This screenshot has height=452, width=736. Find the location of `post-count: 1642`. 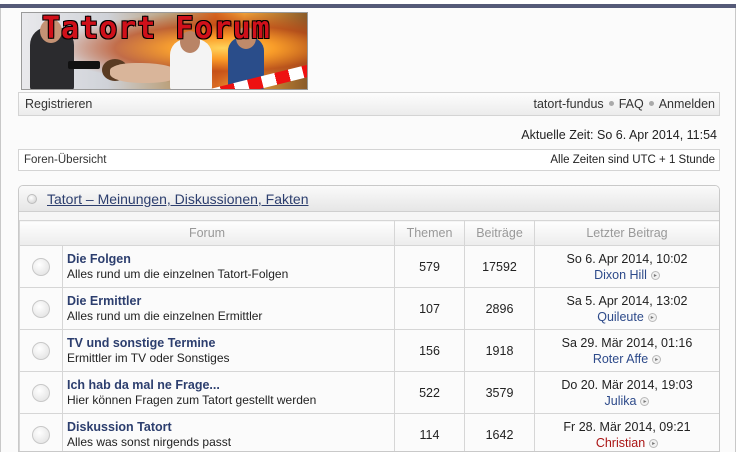

post-count: 1642 is located at coordinates (499, 432).